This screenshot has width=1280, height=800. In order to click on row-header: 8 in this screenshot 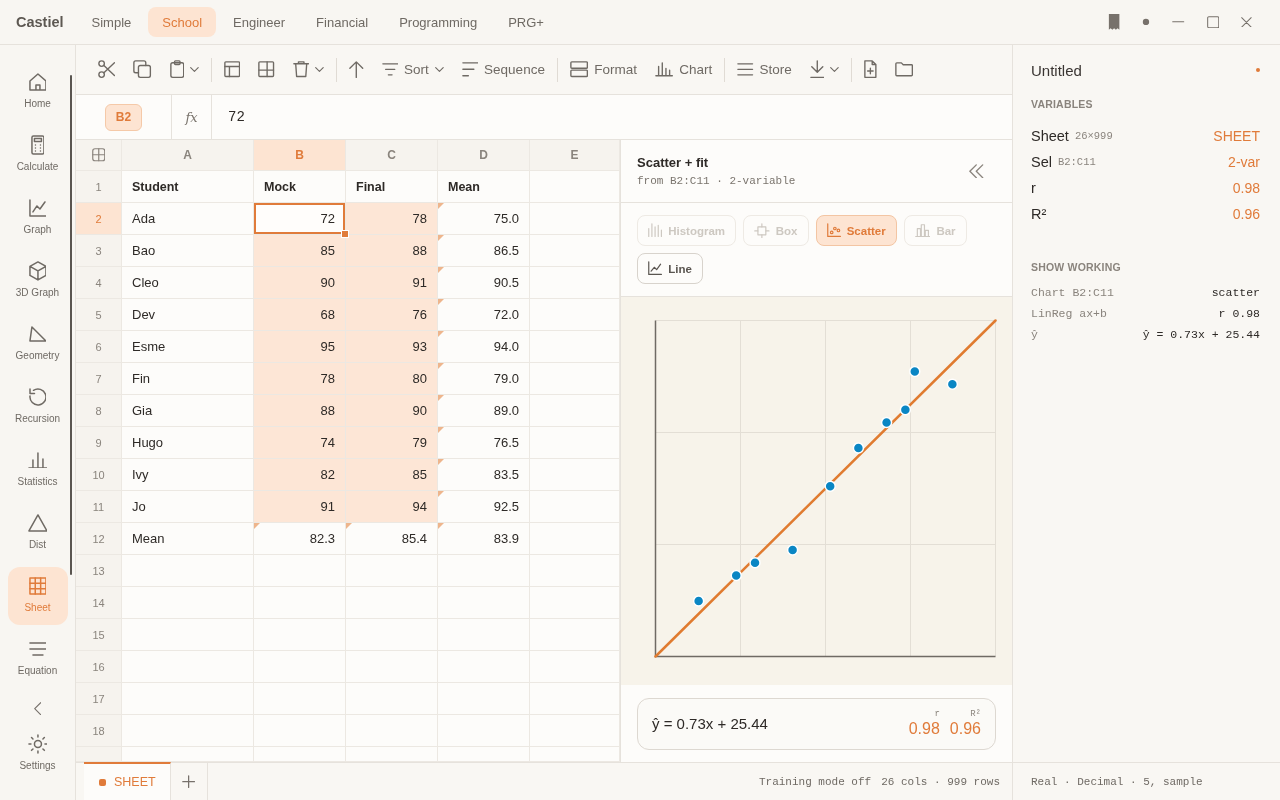, I will do `click(99, 411)`.